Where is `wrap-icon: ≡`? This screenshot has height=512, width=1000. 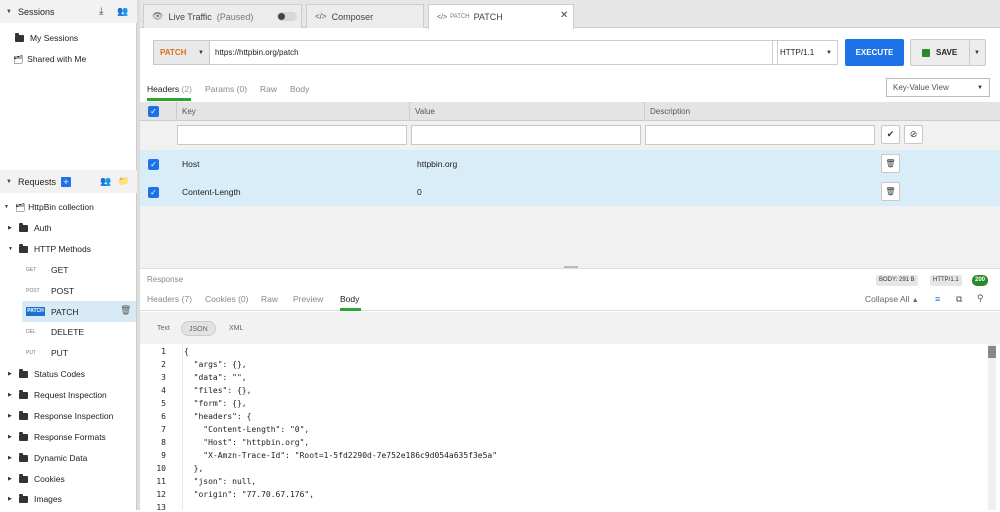 wrap-icon: ≡ is located at coordinates (937, 299).